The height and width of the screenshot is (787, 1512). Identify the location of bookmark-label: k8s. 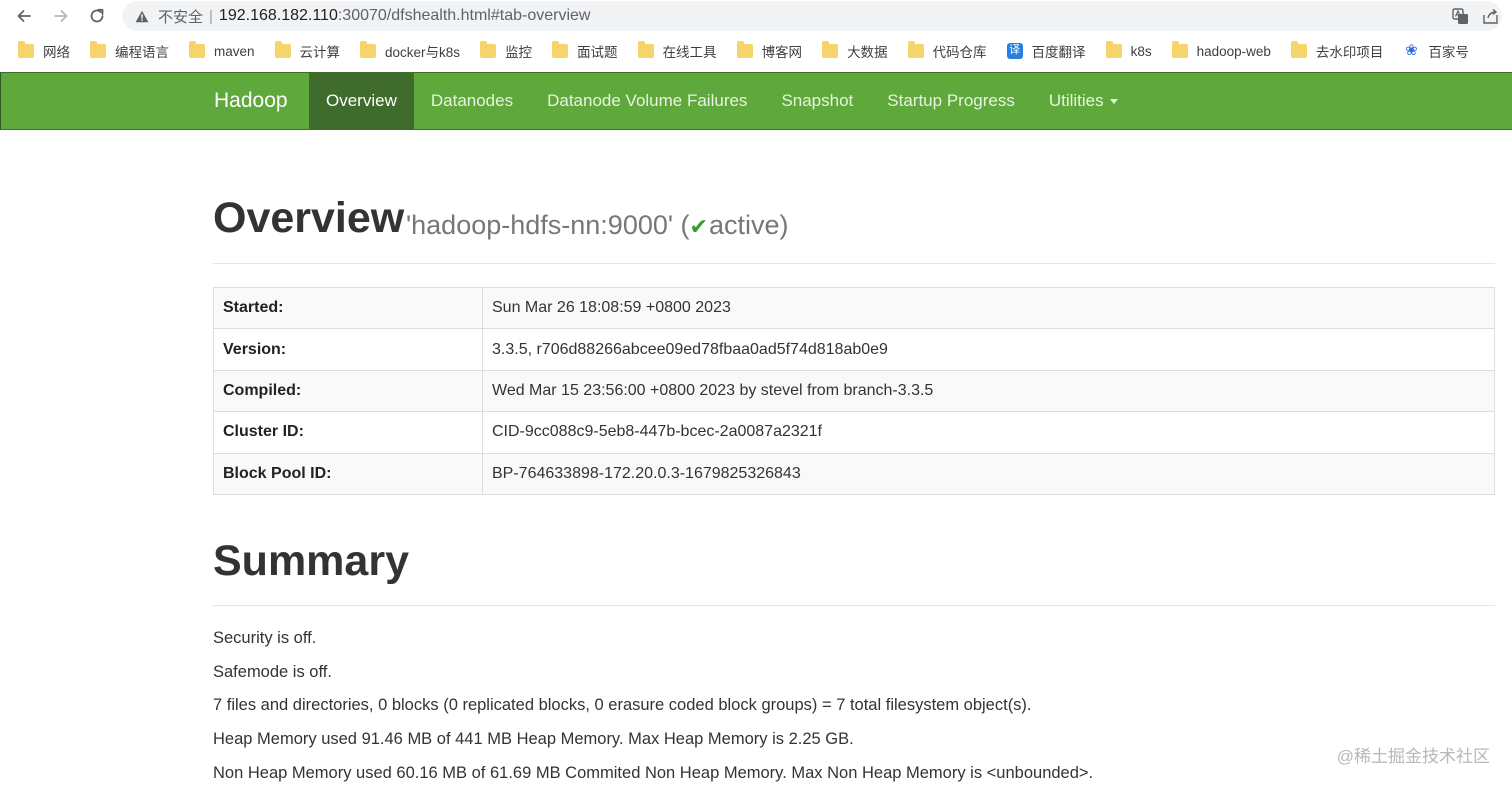
(1141, 51).